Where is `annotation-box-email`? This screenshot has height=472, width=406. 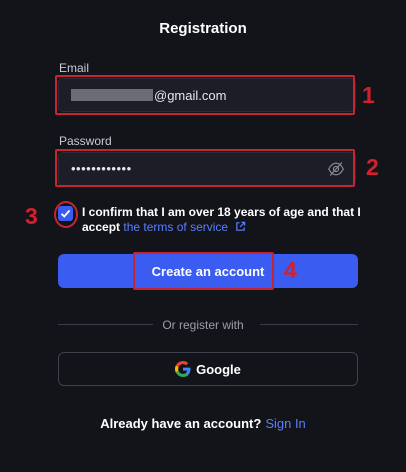 annotation-box-email is located at coordinates (205, 95).